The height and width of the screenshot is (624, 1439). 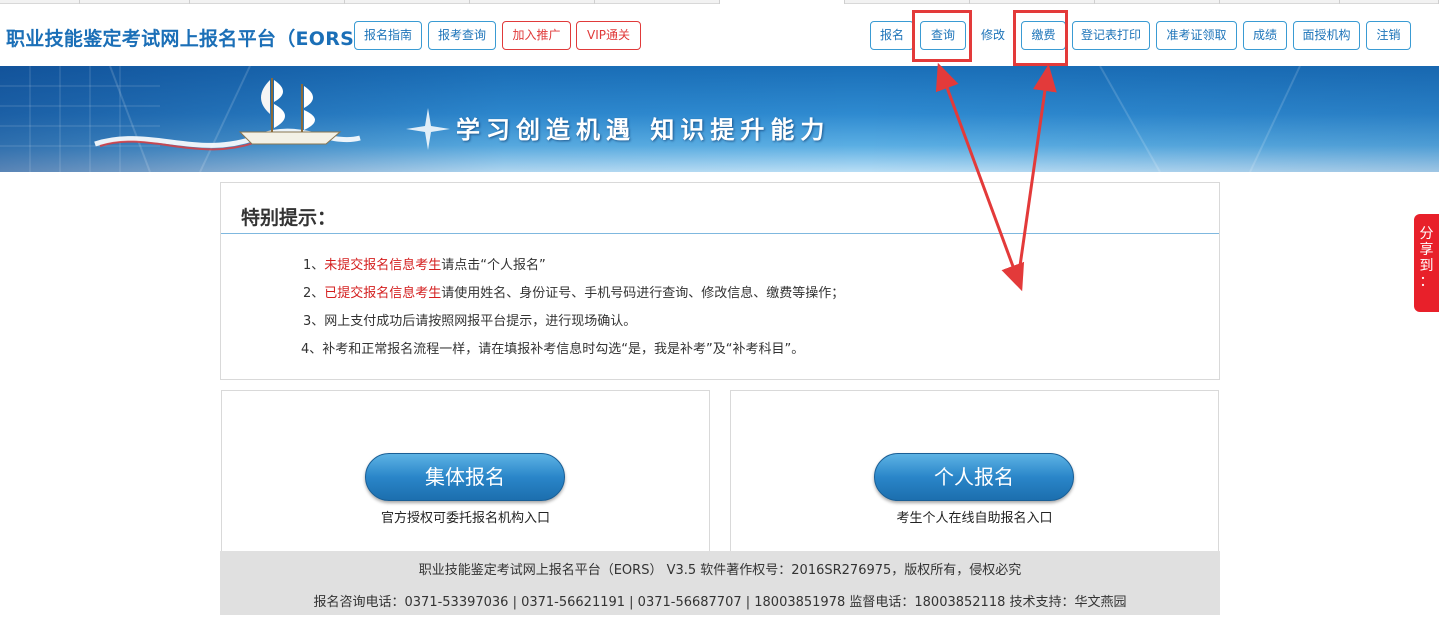 What do you see at coordinates (383, 293) in the screenshot?
I see `notice-item-highlight: 已提交报名信息考生` at bounding box center [383, 293].